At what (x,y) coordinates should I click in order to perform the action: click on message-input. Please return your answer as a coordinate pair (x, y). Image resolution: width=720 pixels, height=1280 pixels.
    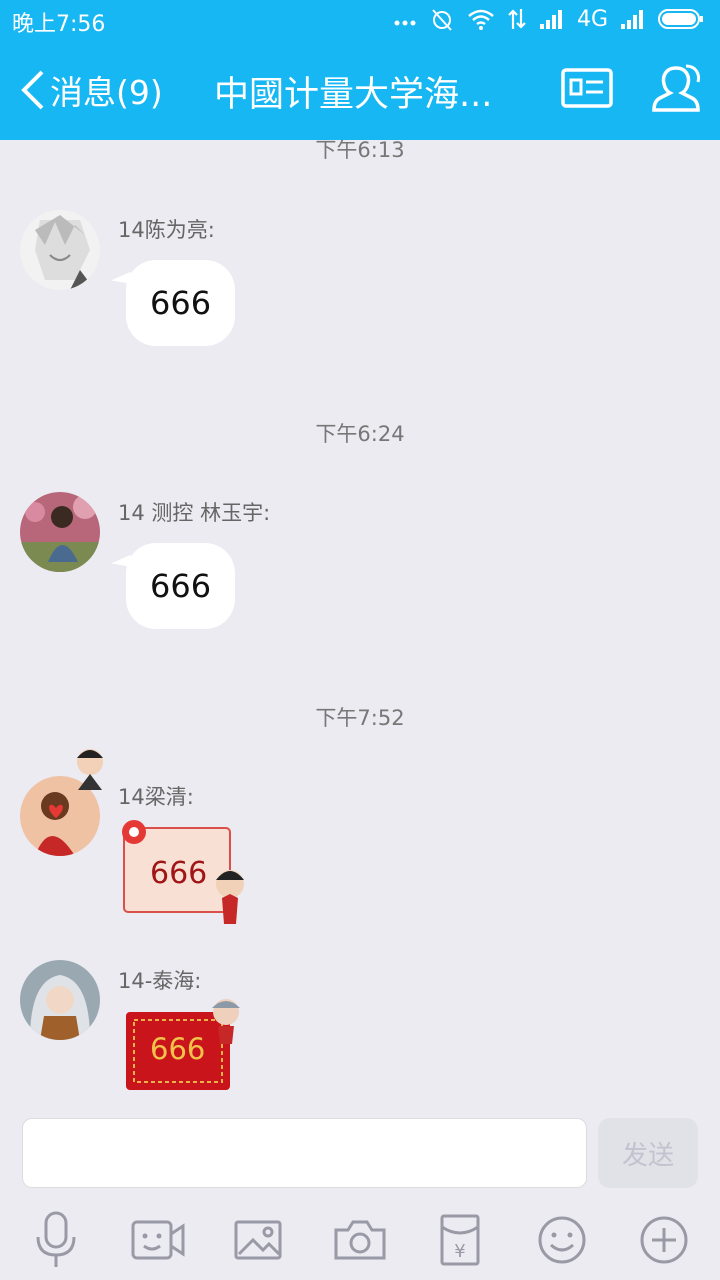
    Looking at the image, I should click on (304, 1153).